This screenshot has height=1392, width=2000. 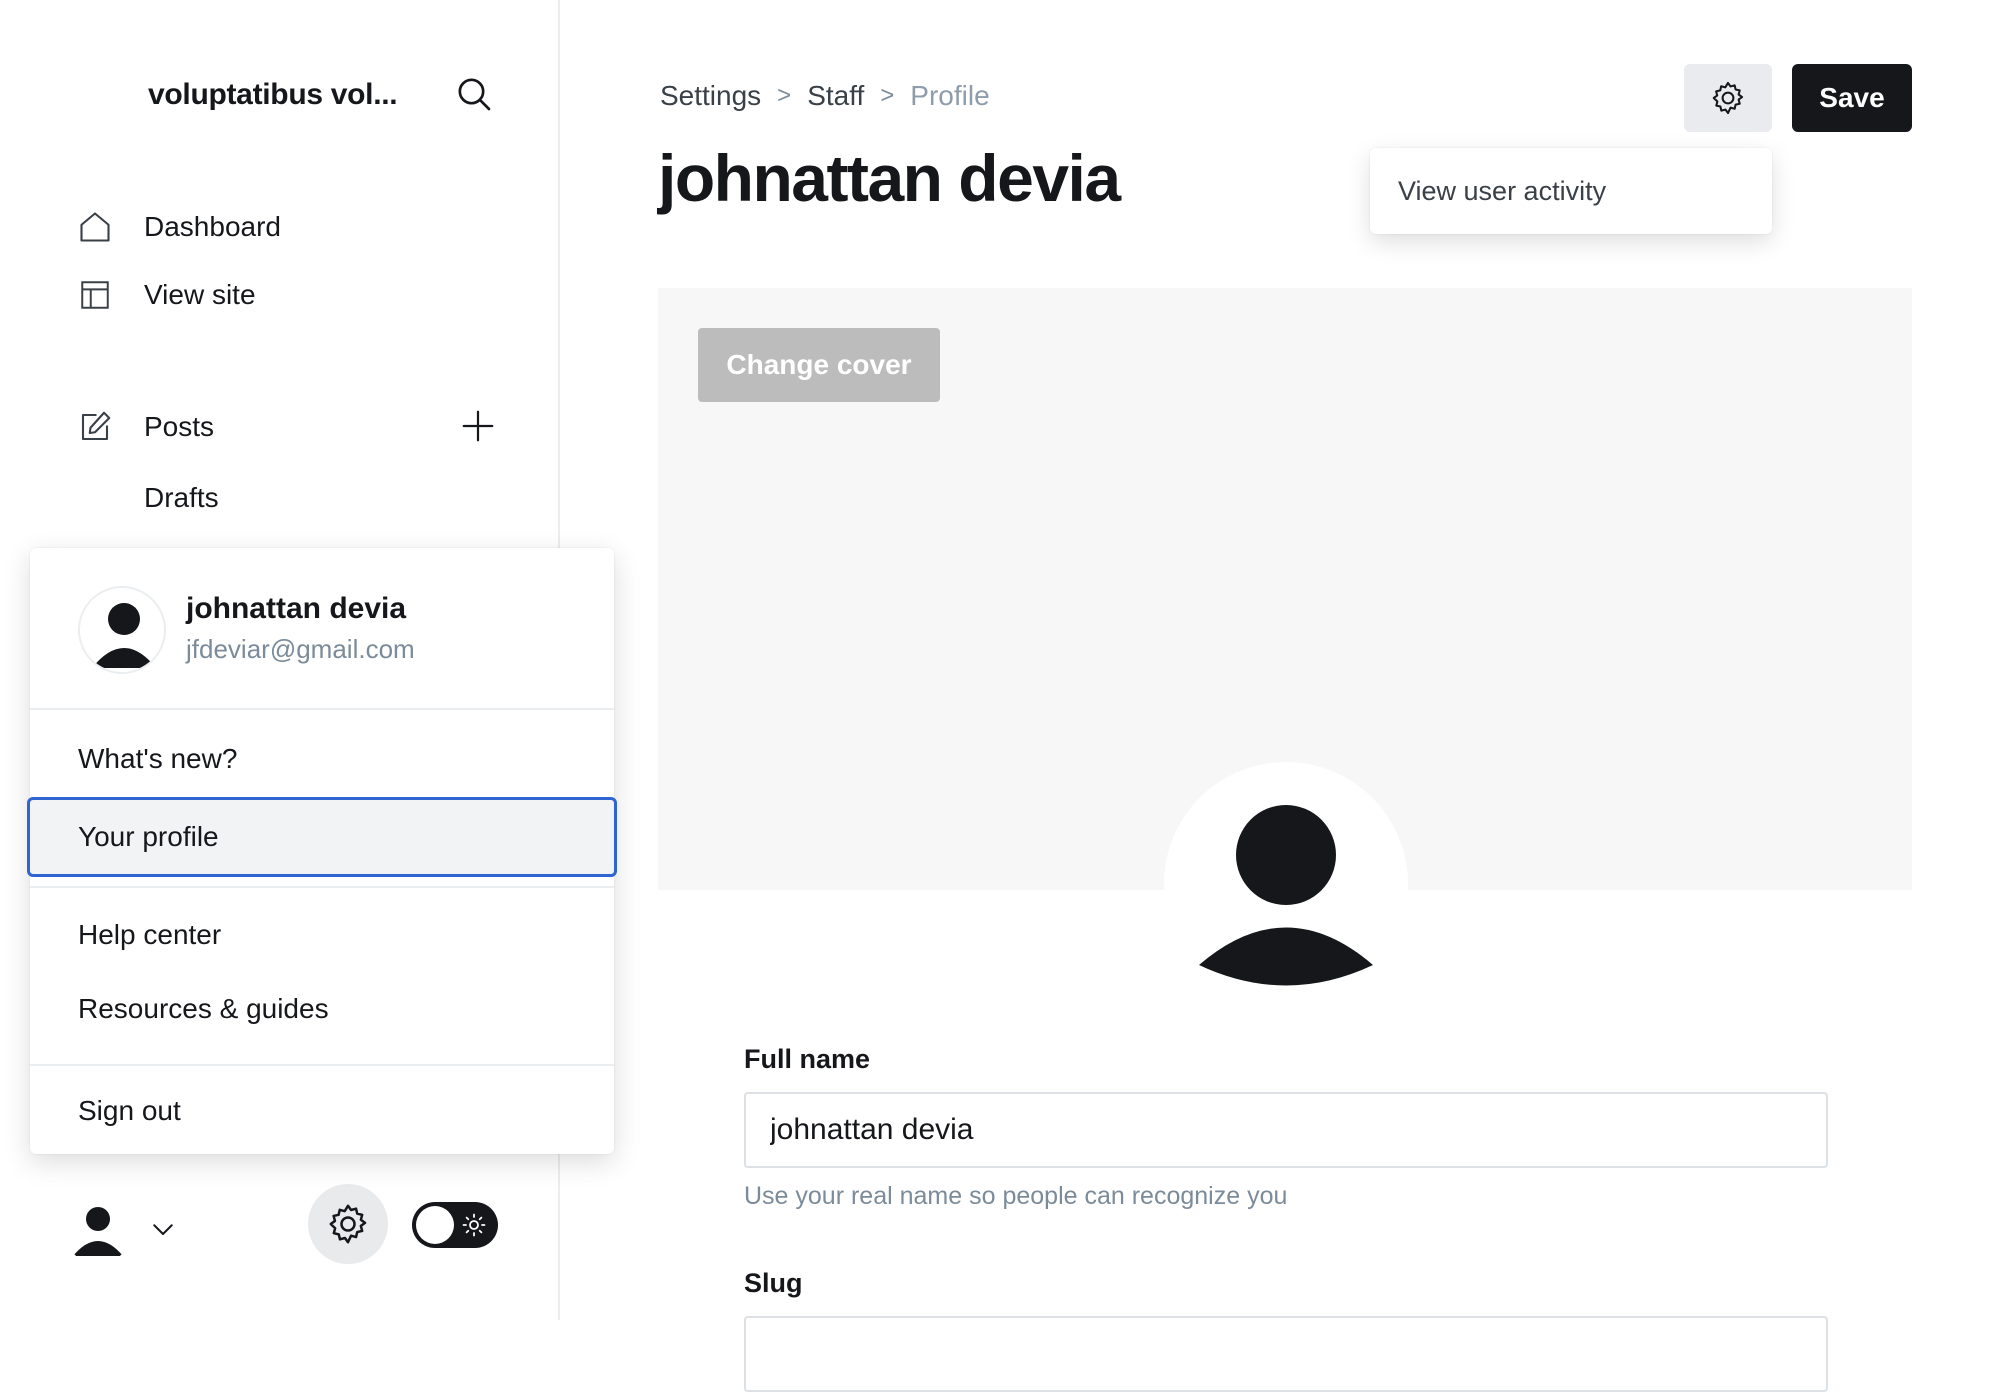 I want to click on user-email: jfdeviar@gmail.com, so click(x=300, y=649).